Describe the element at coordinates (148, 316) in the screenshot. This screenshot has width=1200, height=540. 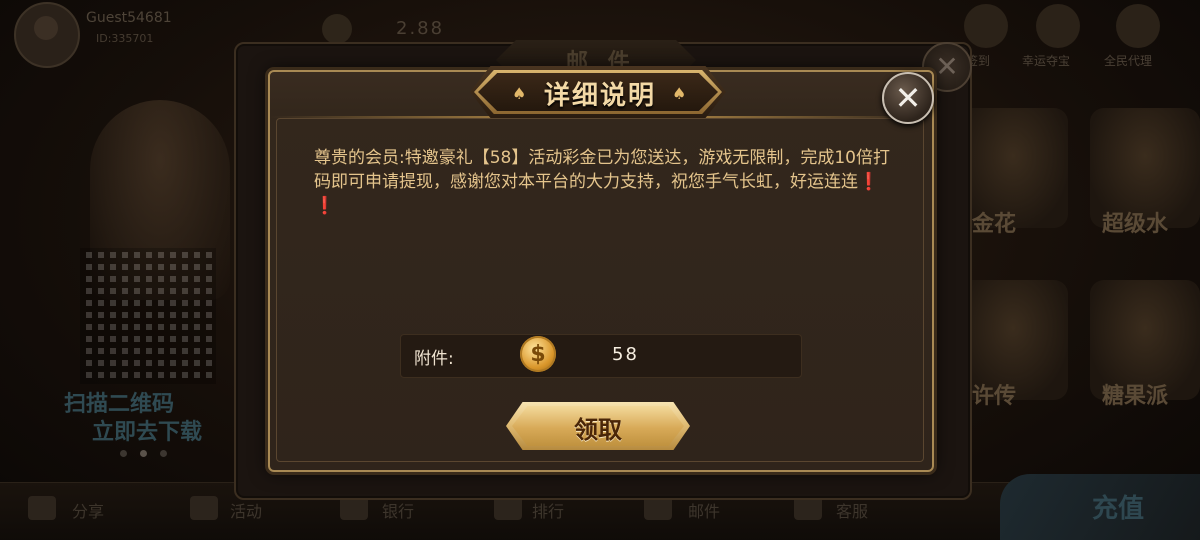
I see `qr-code` at that location.